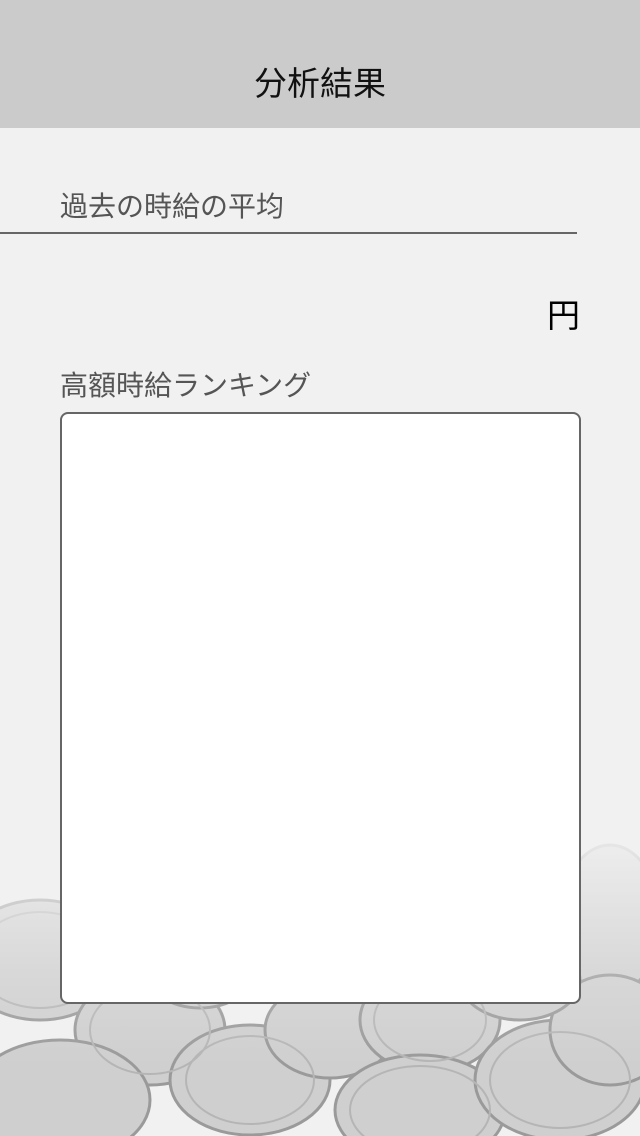  I want to click on average-wage-label: 過去の時給の平均, so click(172, 206).